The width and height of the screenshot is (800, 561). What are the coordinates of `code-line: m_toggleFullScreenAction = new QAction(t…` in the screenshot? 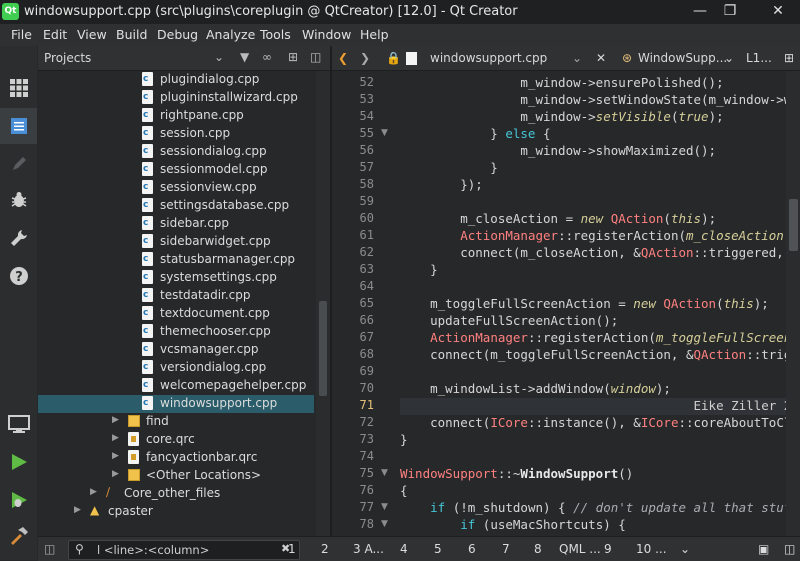 It's located at (593, 304).